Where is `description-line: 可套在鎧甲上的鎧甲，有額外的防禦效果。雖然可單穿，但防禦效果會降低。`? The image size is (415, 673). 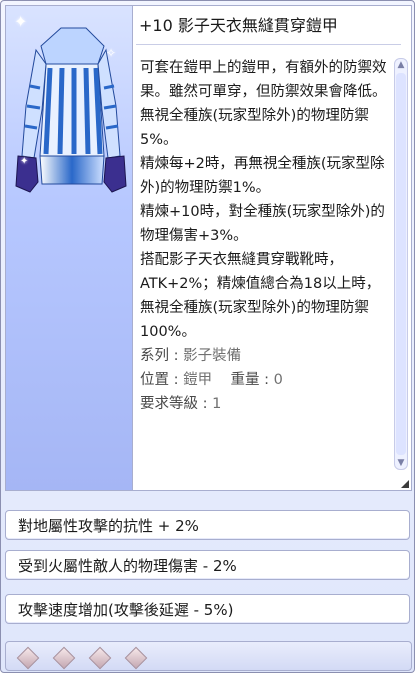 description-line: 可套在鎧甲上的鎧甲，有額外的防禦效果。雖然可單穿，但防禦效果會降低。 is located at coordinates (263, 80).